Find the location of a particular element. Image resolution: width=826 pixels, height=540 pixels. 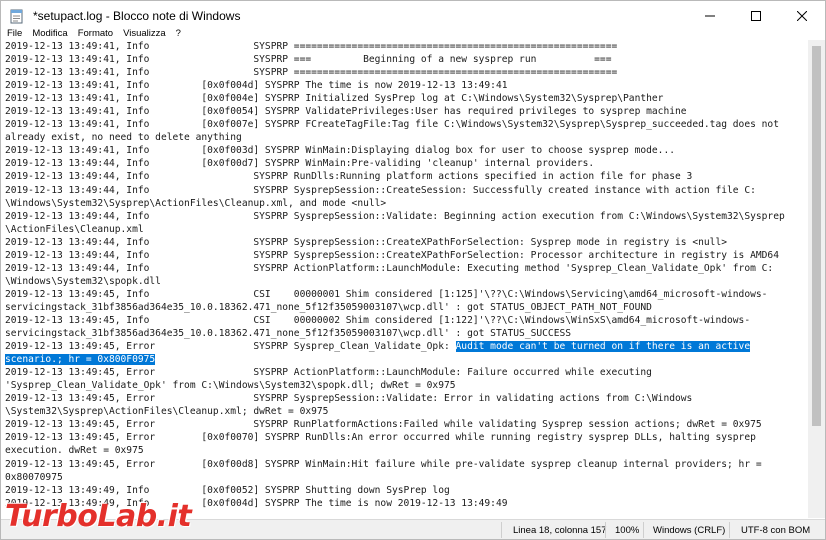

turbolab-watermark: TurboLab.it is located at coordinates (98, 516).